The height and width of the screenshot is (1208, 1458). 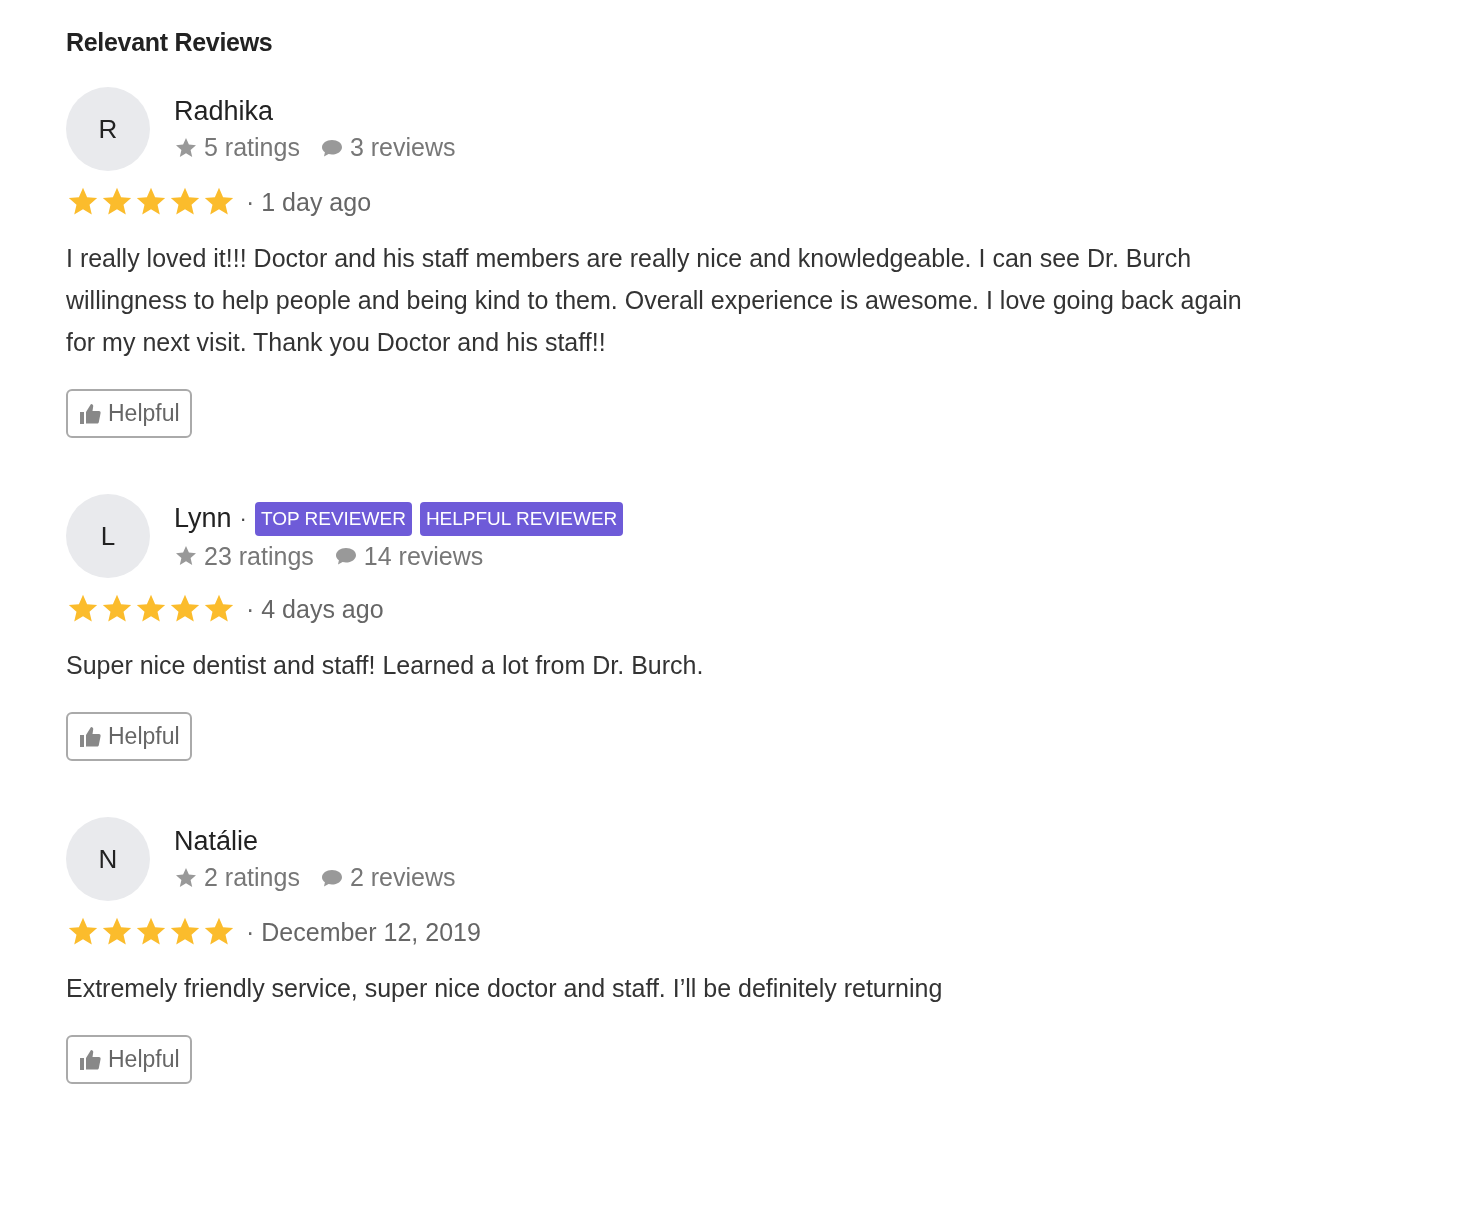 I want to click on avatar: L, so click(x=108, y=536).